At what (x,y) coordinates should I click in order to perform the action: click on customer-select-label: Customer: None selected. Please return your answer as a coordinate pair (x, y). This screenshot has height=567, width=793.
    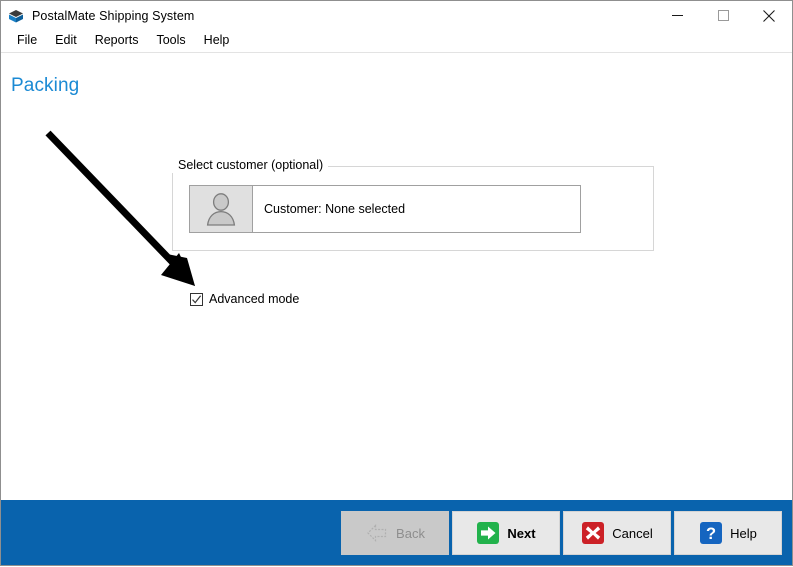
    Looking at the image, I should click on (335, 209).